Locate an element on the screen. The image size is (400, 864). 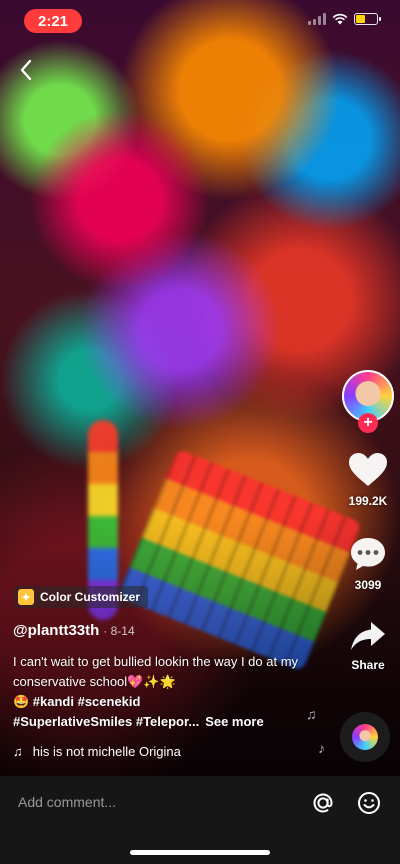
like-count: 199.2K is located at coordinates (368, 501).